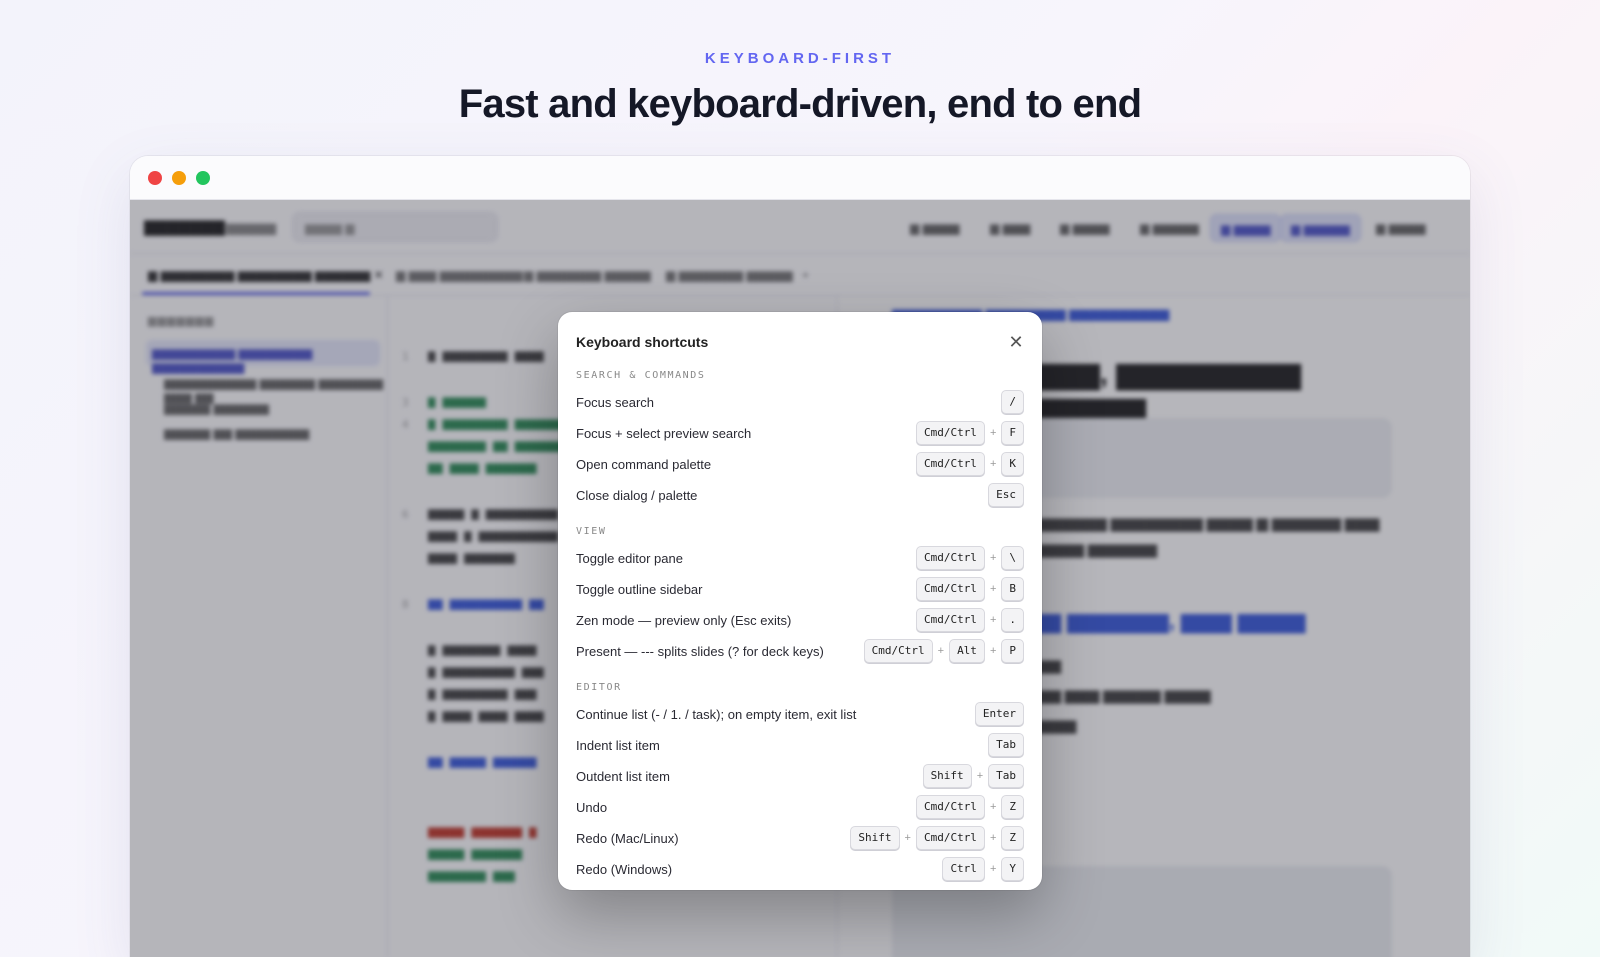 Image resolution: width=1600 pixels, height=957 pixels. I want to click on shortcut-row: Indent list item Tab, so click(800, 745).